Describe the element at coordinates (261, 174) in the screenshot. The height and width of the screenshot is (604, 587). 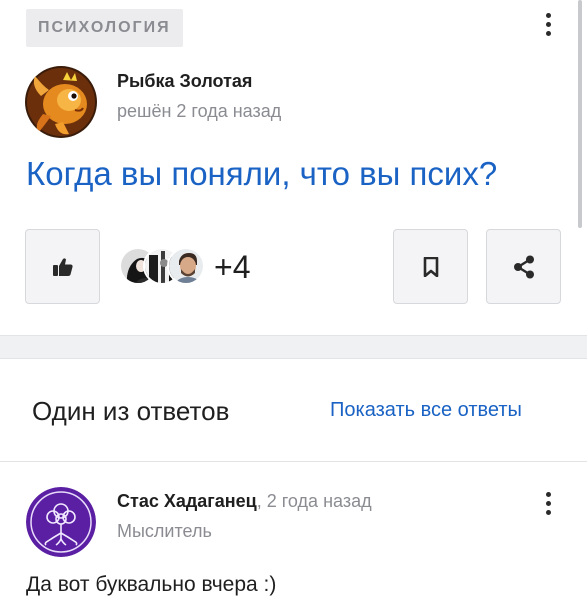
I see `question-title: Когда вы поняли, что вы псих?` at that location.